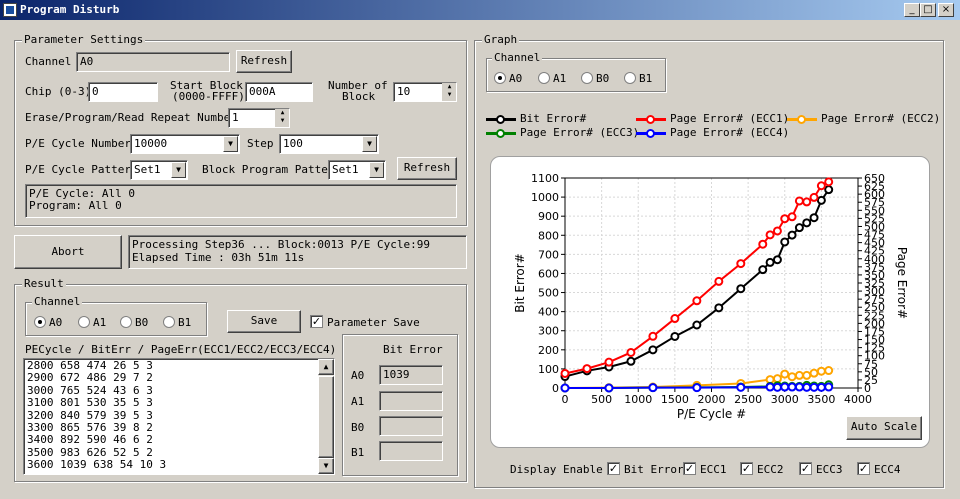 The image size is (960, 499). Describe the element at coordinates (48, 322) in the screenshot. I see `result-radio-a0: A0` at that location.